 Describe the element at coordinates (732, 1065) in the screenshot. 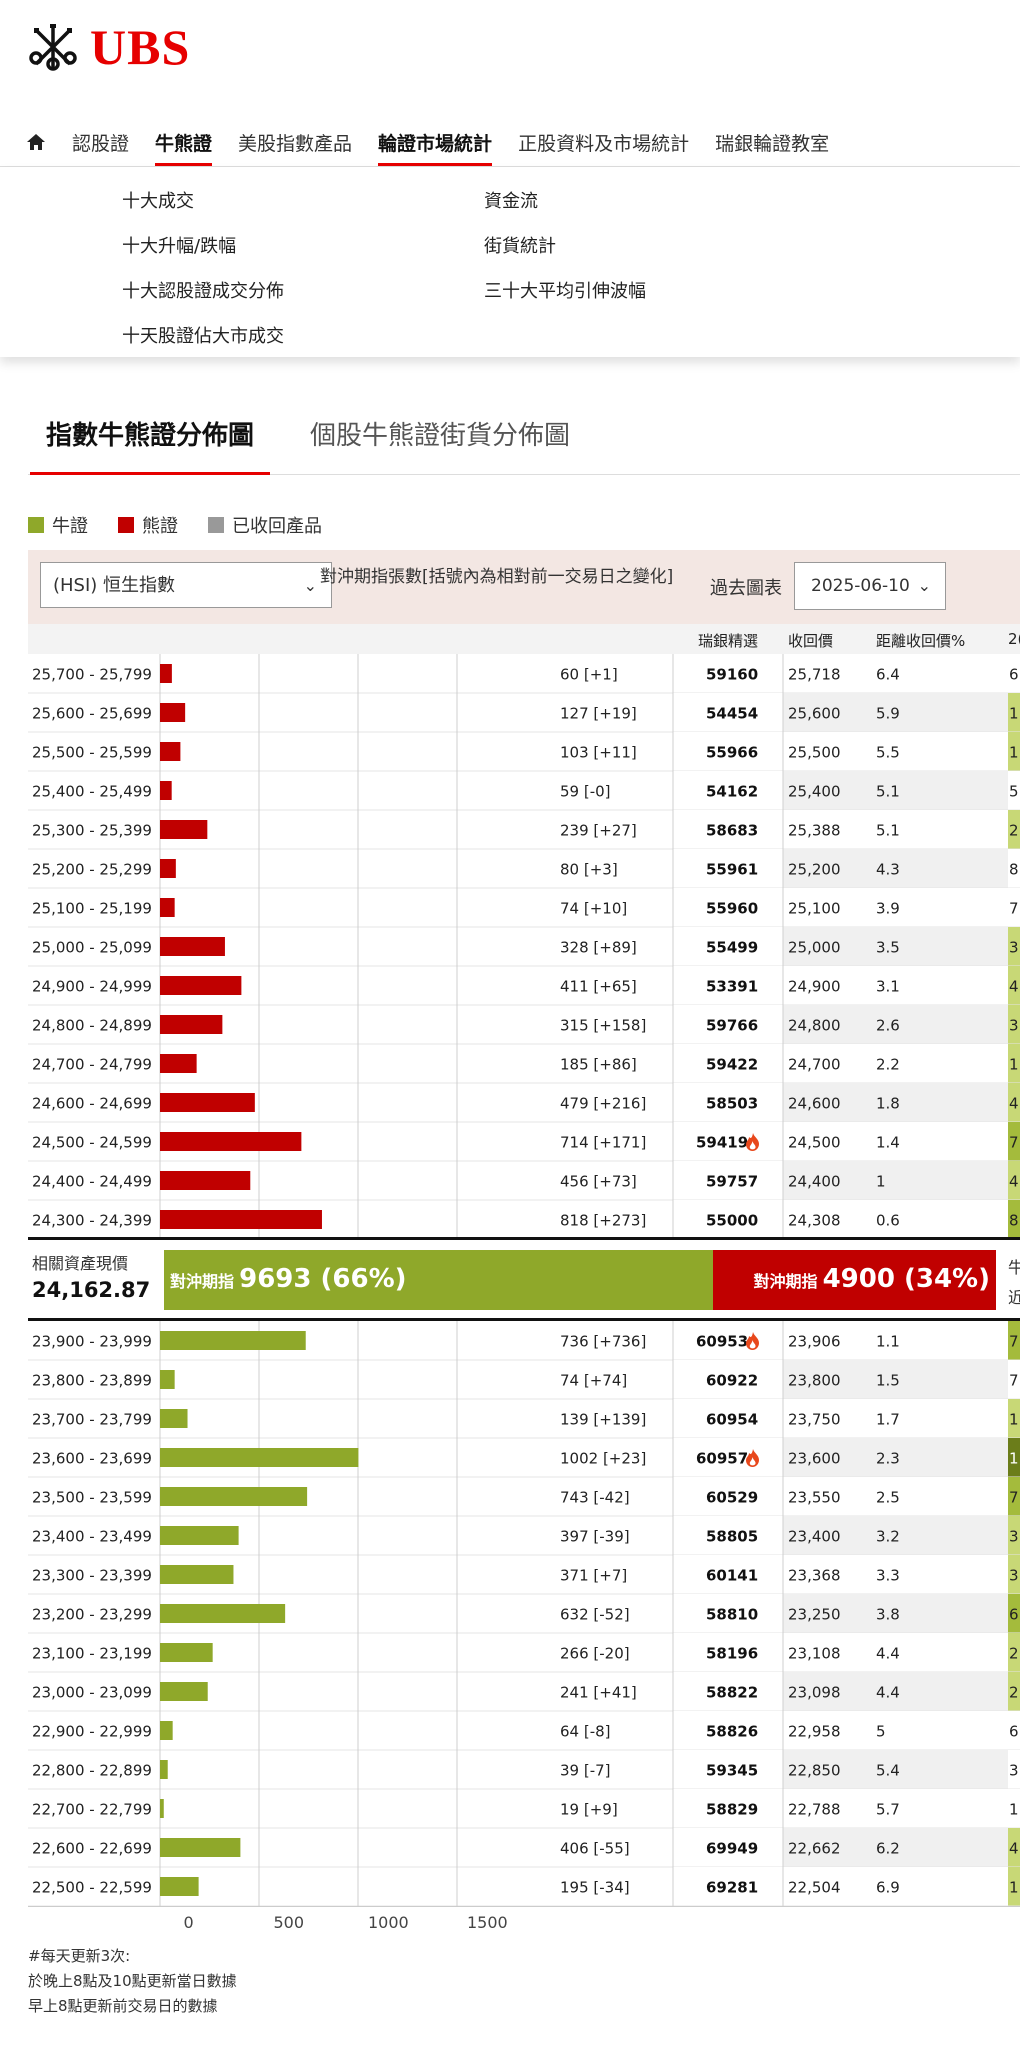

I see `bear-warrant-code: 59422` at that location.